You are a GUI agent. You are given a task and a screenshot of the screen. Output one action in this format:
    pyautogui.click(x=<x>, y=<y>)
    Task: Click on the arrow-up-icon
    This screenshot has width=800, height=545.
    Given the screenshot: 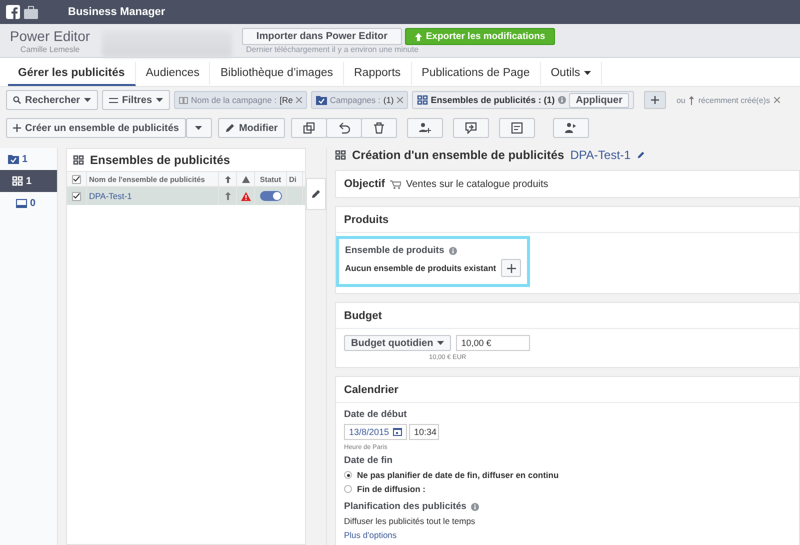 What is the action you would take?
    pyautogui.click(x=227, y=179)
    